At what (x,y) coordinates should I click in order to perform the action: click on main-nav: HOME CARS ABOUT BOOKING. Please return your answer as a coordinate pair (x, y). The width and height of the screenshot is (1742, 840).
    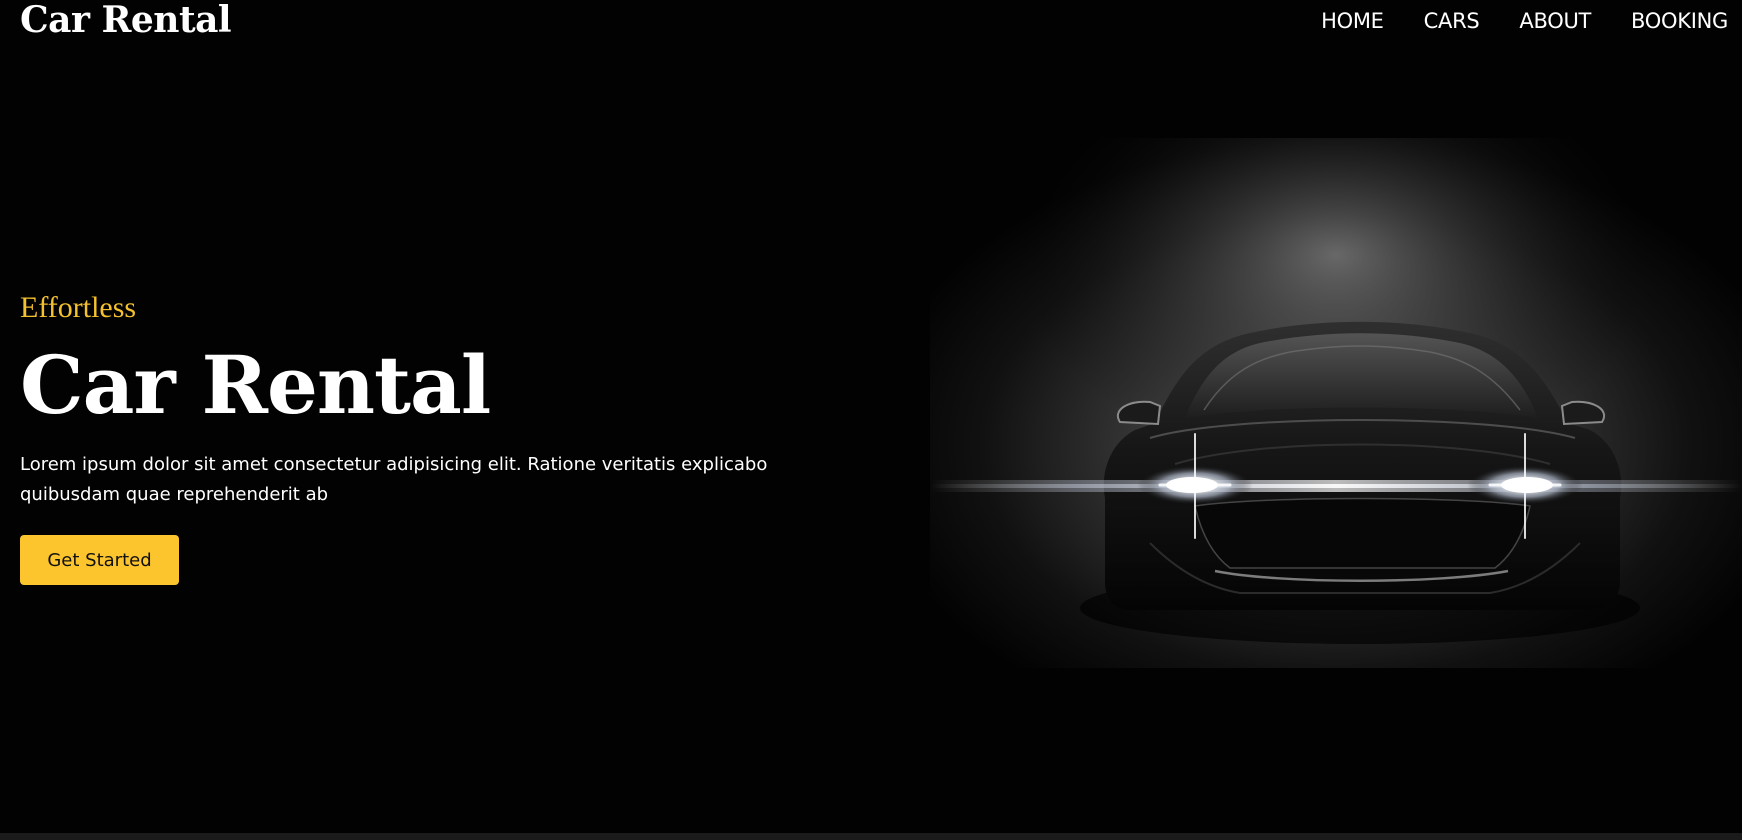
    Looking at the image, I should click on (1524, 21).